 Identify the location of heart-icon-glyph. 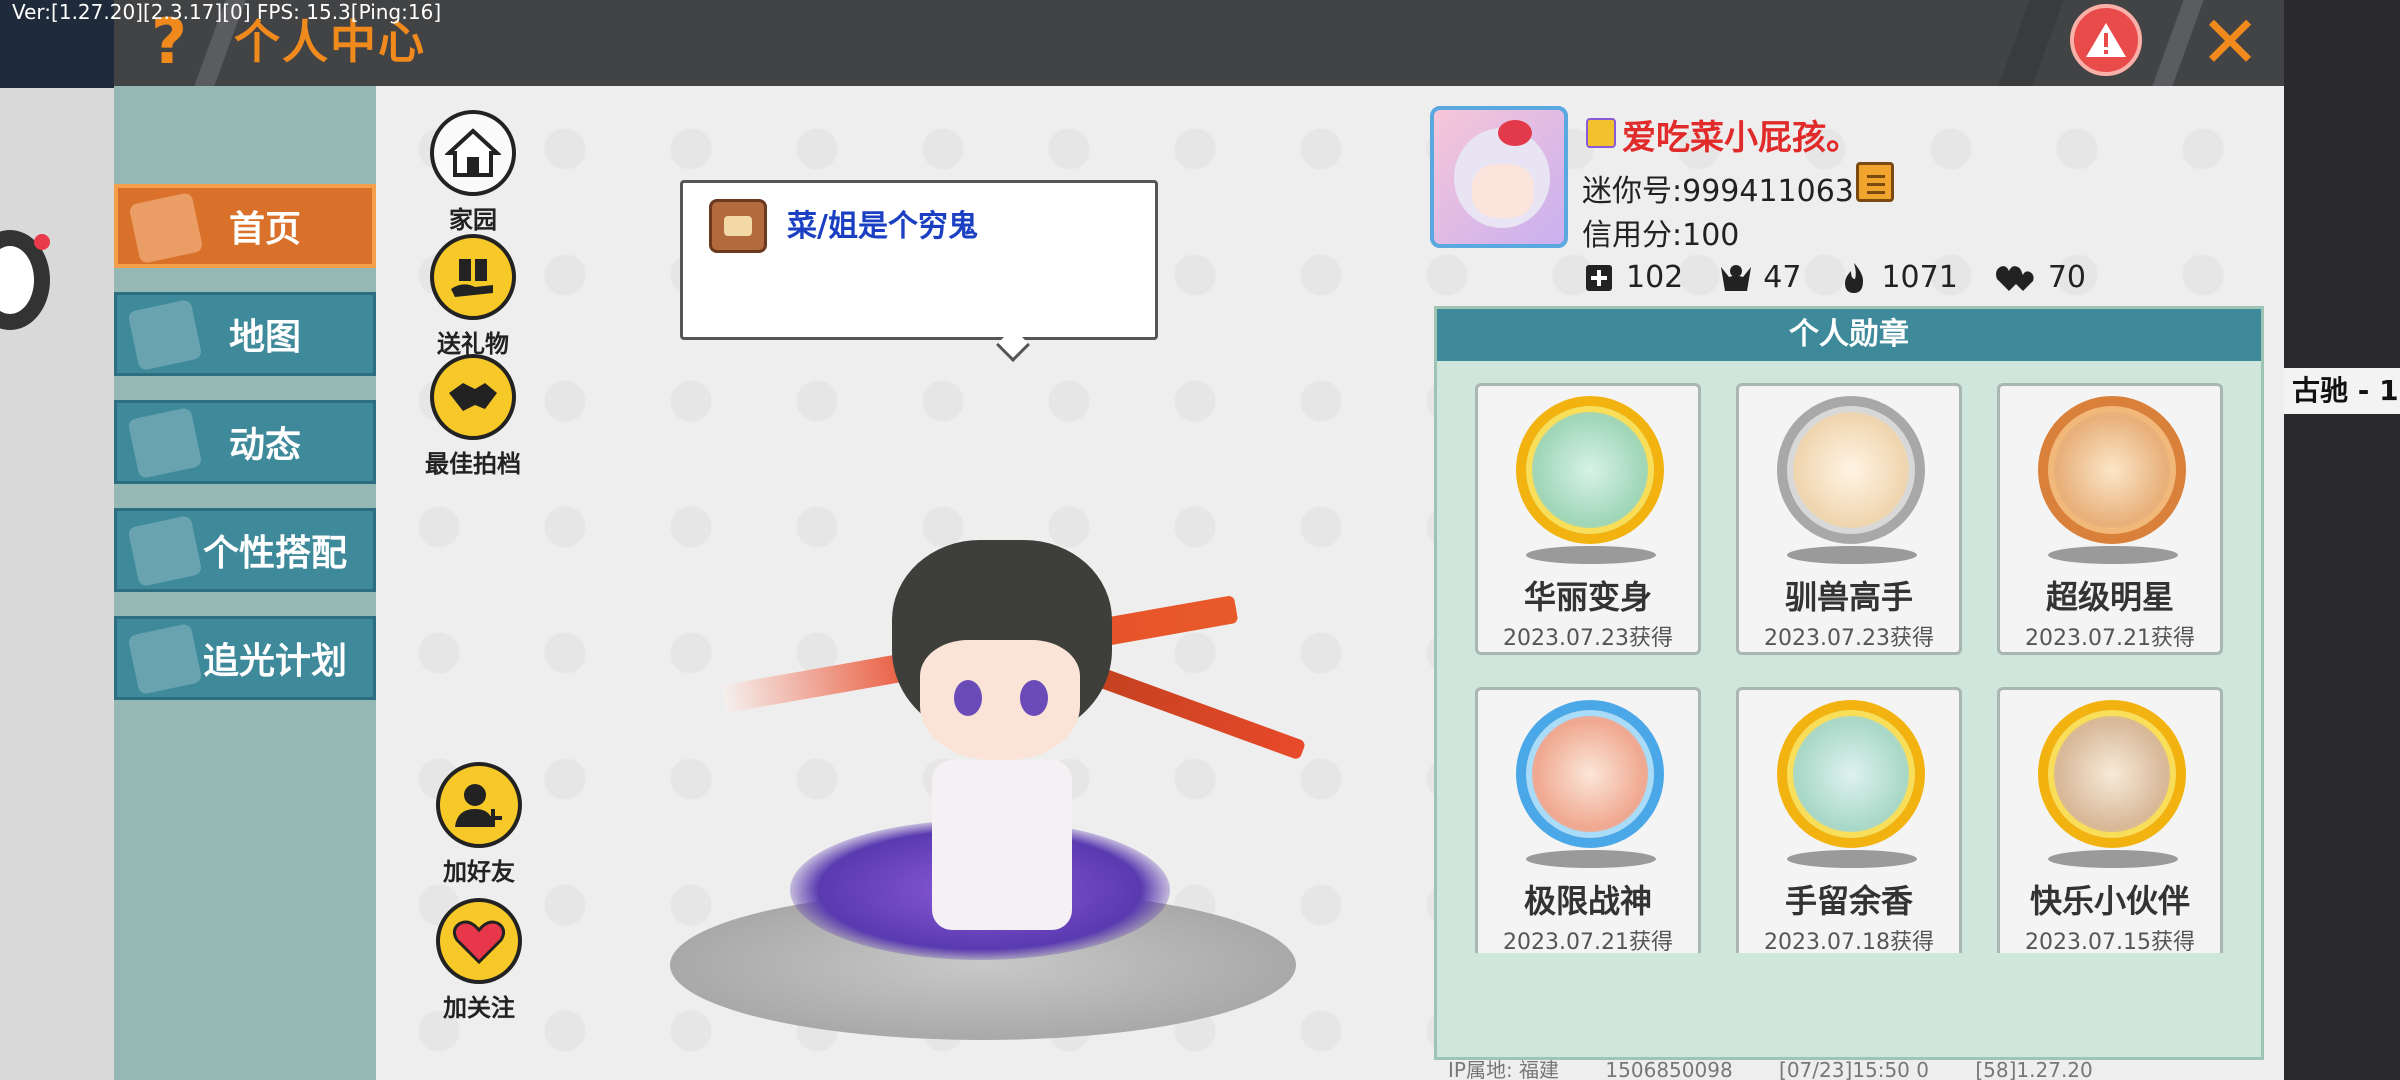
(479, 942).